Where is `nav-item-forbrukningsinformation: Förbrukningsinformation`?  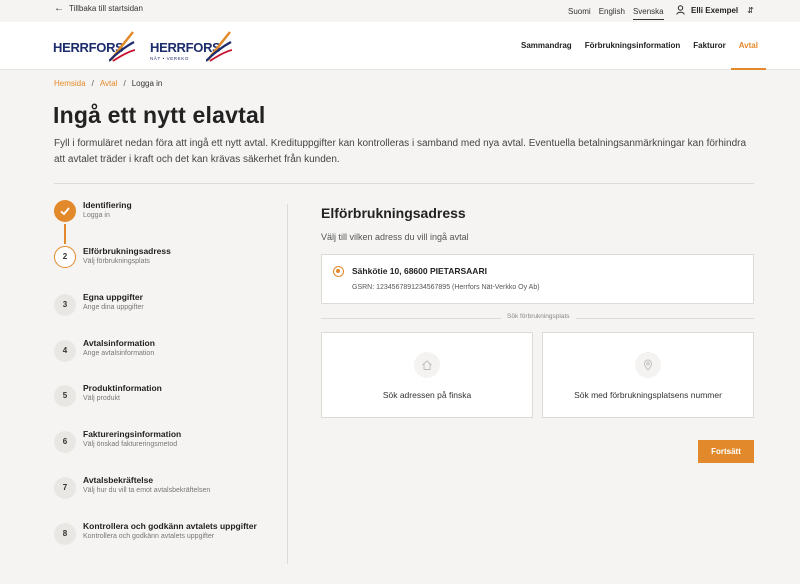
nav-item-forbrukningsinformation: Förbrukningsinformation is located at coordinates (633, 46).